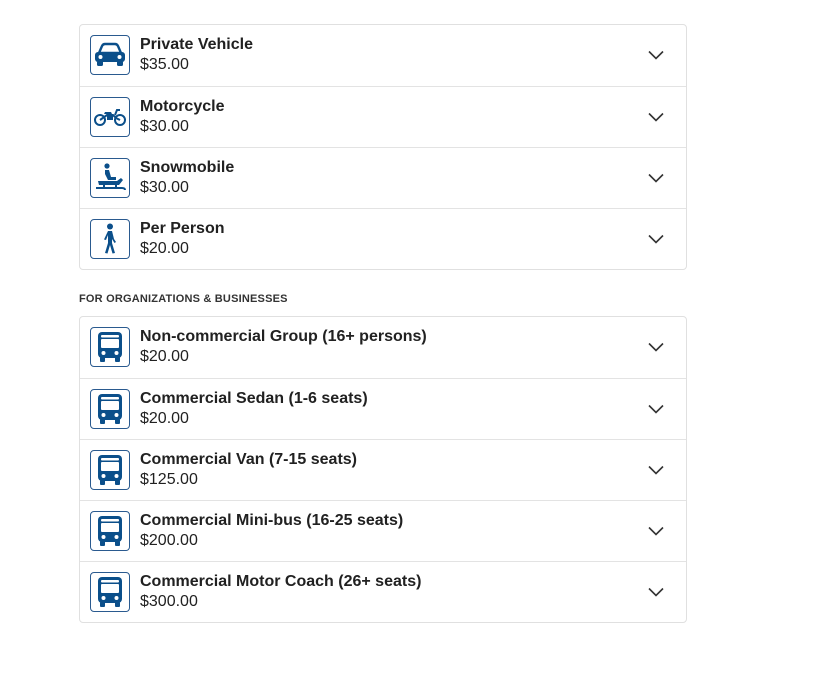 The width and height of the screenshot is (820, 682). Describe the element at coordinates (383, 55) in the screenshot. I see `pass-row-private-vehicle: Private Vehicle $35.00` at that location.